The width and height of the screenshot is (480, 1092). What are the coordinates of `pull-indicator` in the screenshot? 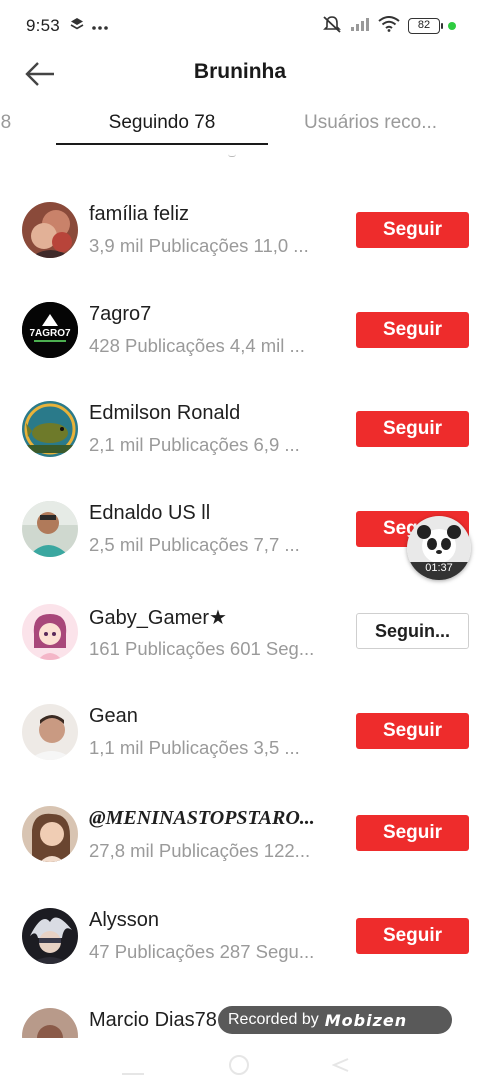 It's located at (232, 155).